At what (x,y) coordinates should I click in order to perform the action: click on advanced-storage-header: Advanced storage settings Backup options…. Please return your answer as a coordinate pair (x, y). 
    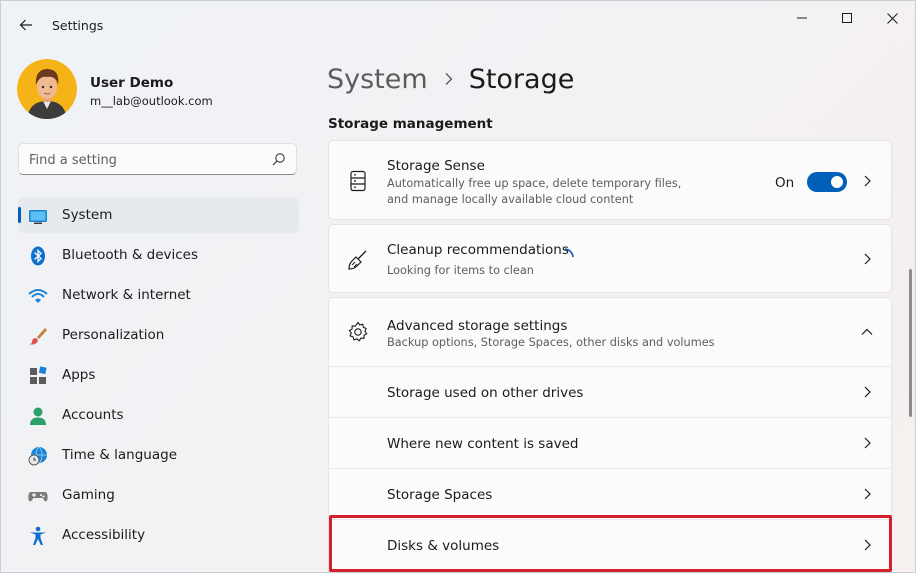
    Looking at the image, I should click on (610, 332).